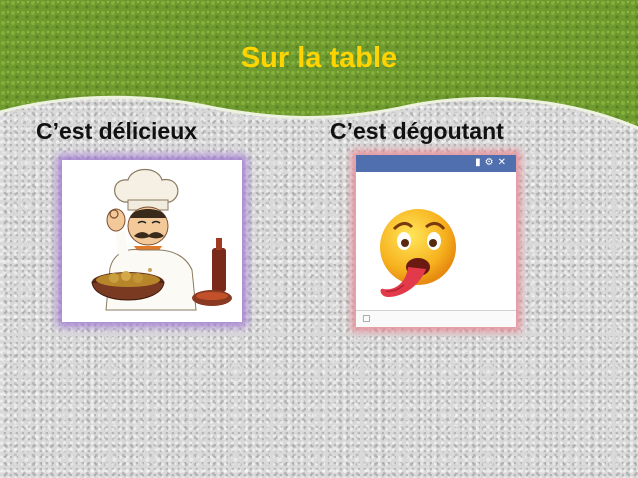  I want to click on delicious-label: C’est délicieux, so click(117, 131).